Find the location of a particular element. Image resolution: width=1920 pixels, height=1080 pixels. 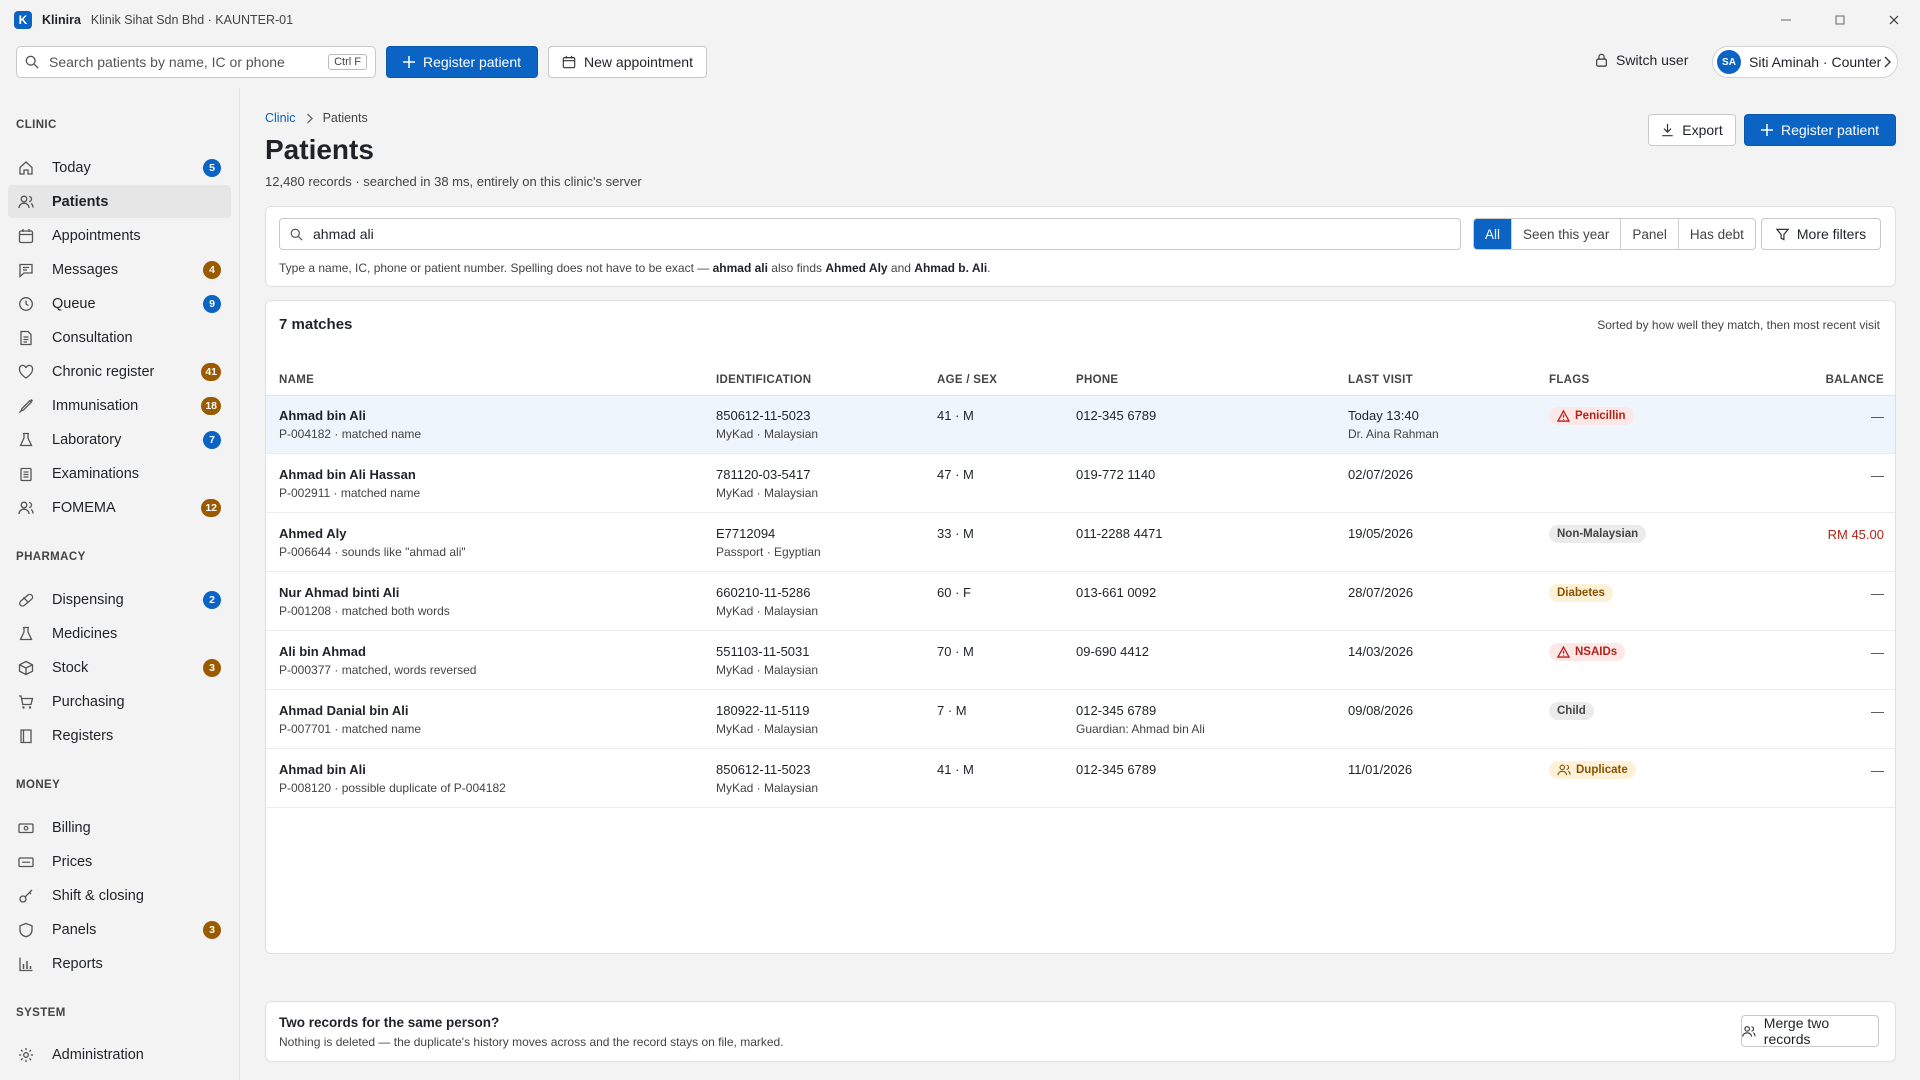

switch-user-button: Switch user is located at coordinates (1641, 60).